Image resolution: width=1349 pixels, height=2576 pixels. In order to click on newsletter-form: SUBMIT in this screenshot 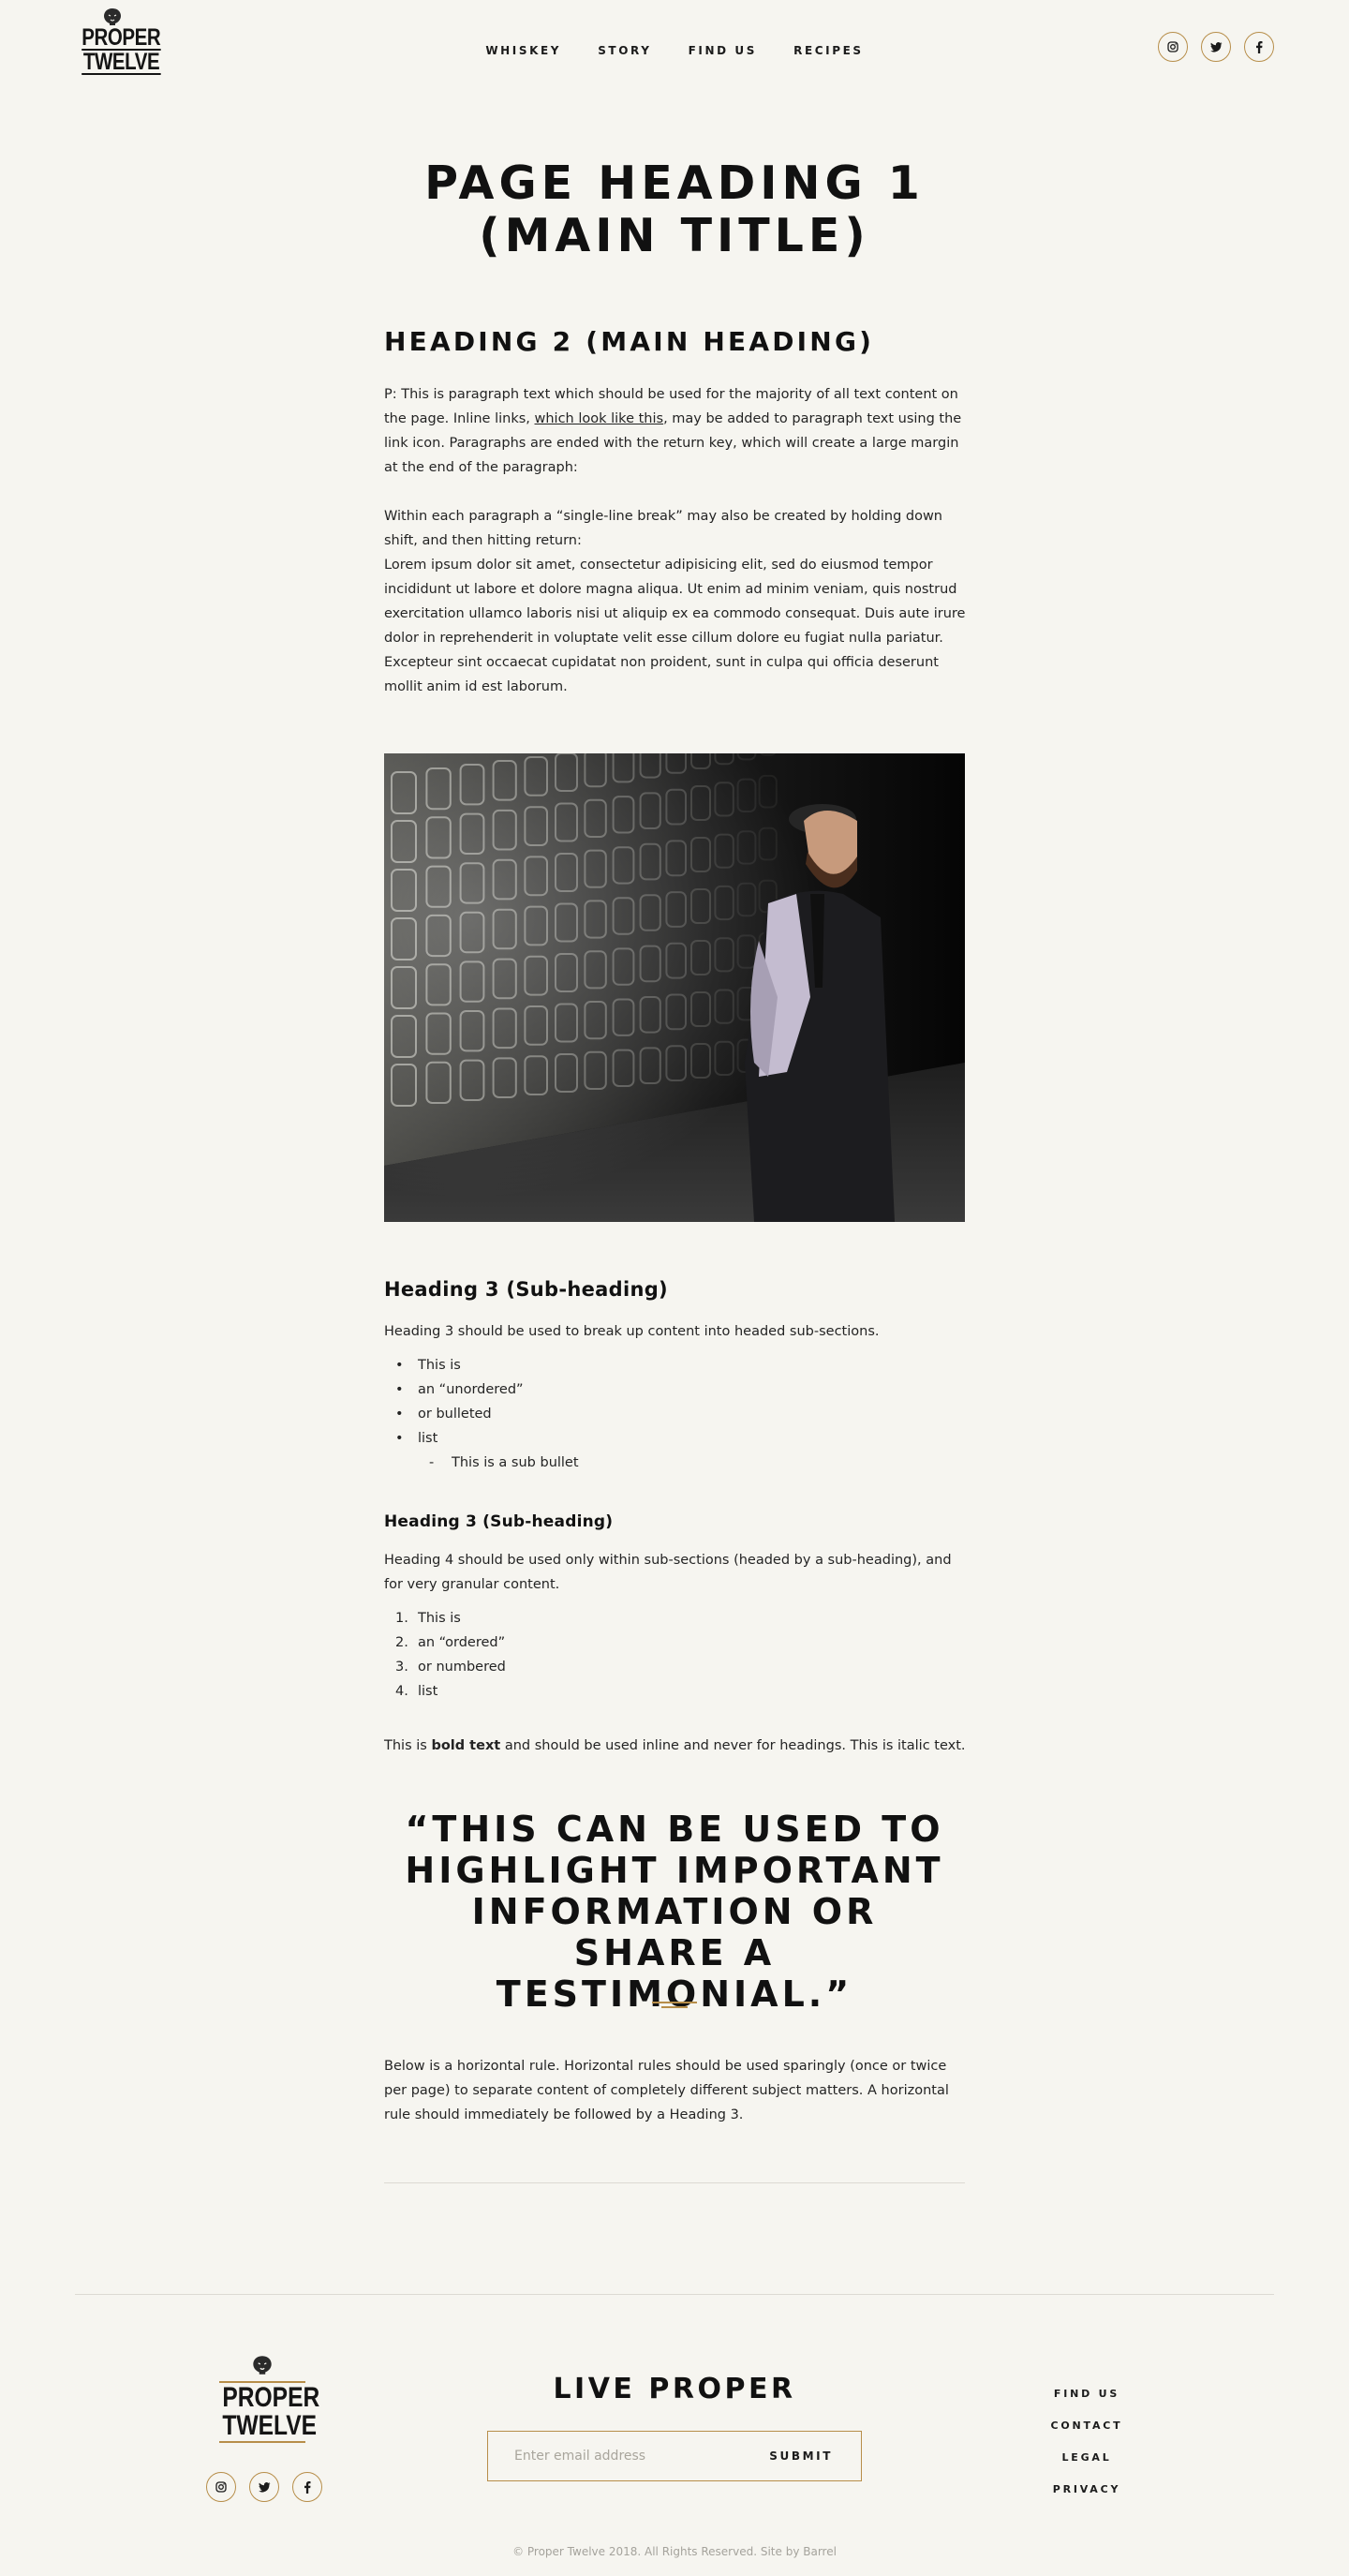, I will do `click(675, 2456)`.